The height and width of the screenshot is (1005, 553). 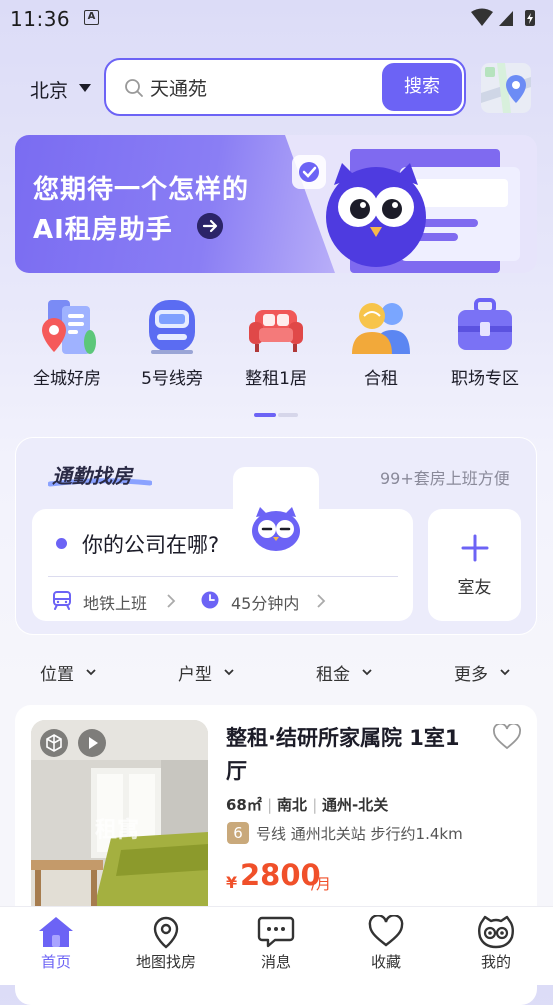 I want to click on arrow-right-icon, so click(x=210, y=226).